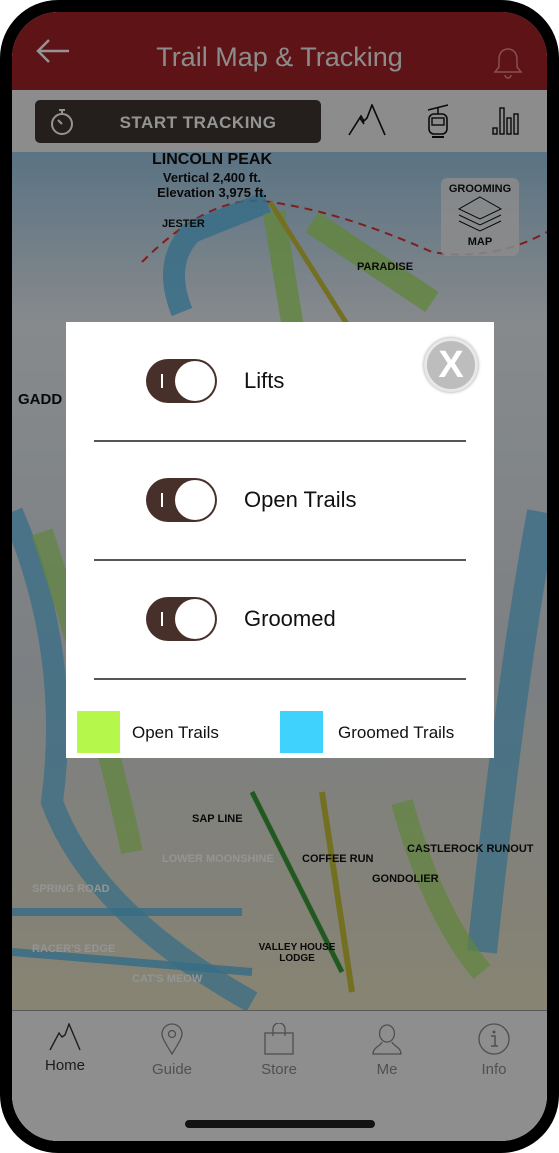 The image size is (559, 1153). I want to click on toggle-label: Open Trails, so click(300, 499).